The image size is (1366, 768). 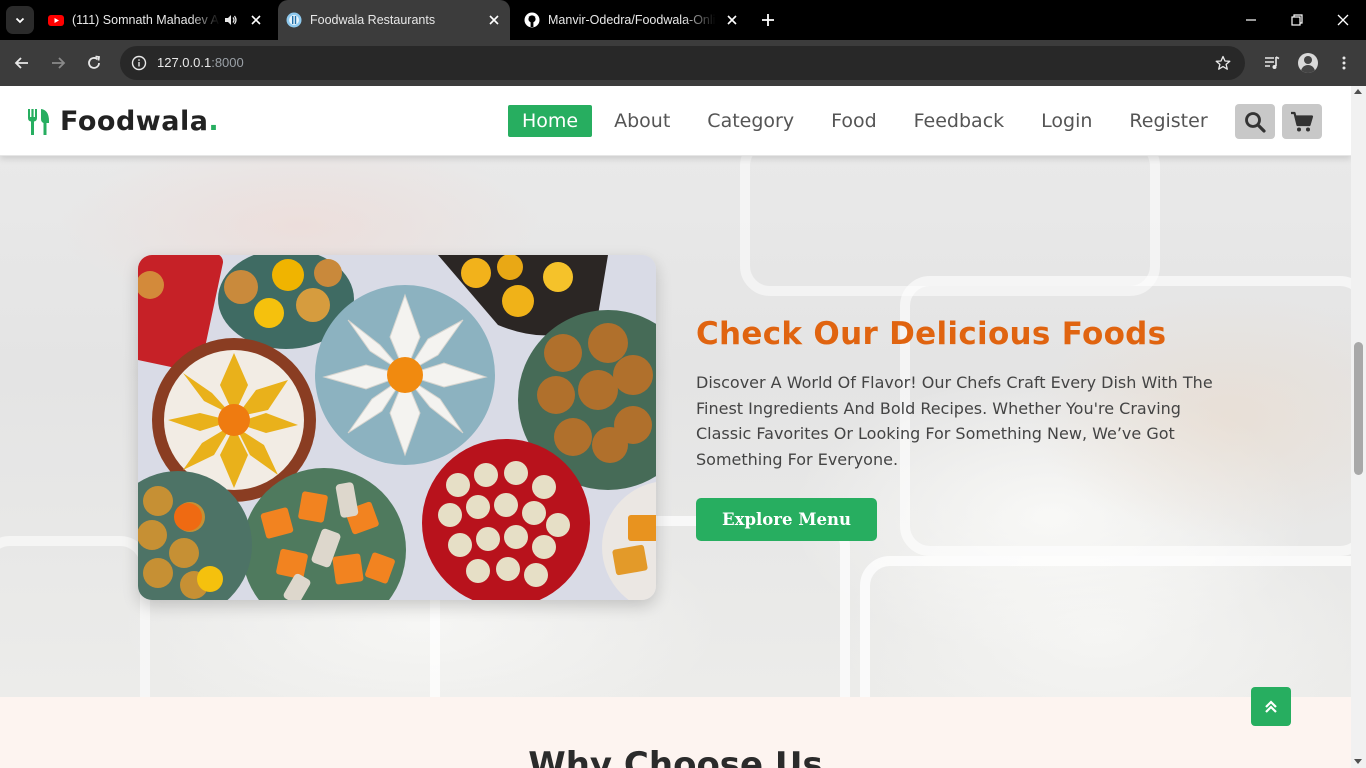 What do you see at coordinates (675, 732) in the screenshot?
I see `why-choose-us-section: Why Choose Us` at bounding box center [675, 732].